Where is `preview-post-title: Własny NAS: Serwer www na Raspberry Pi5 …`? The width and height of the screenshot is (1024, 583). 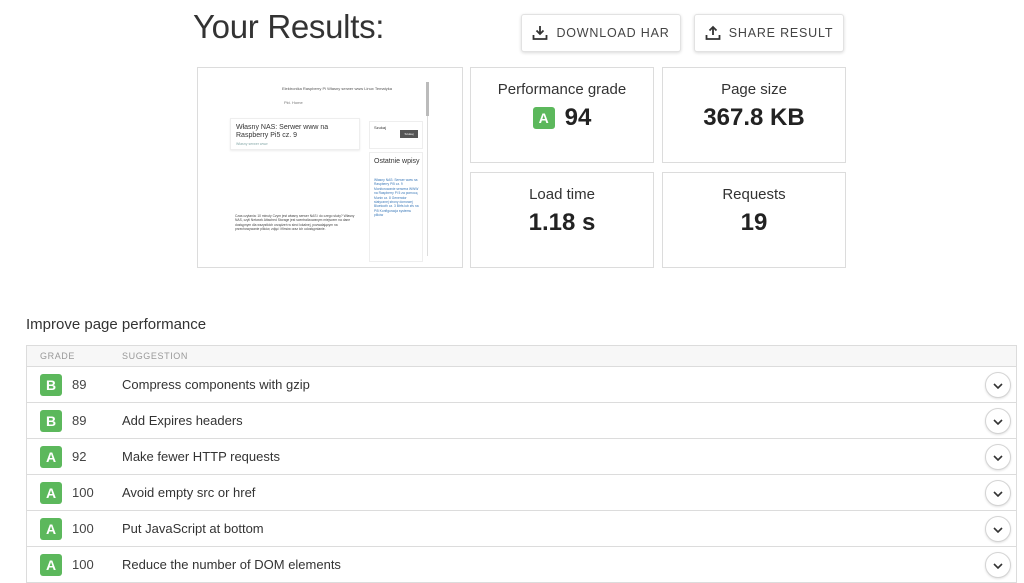
preview-post-title: Własny NAS: Serwer www na Raspberry Pi5 … is located at coordinates (282, 131).